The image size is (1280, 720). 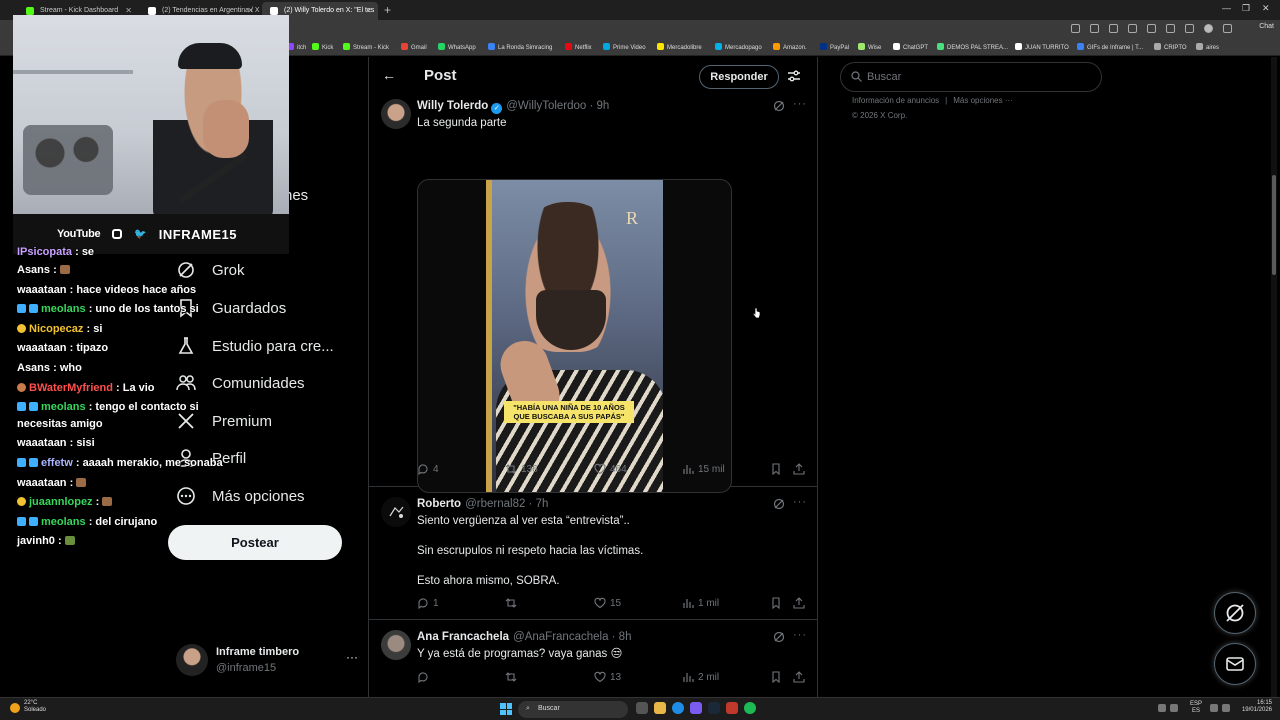 I want to click on close-tab-icon: ✕, so click(x=368, y=11).